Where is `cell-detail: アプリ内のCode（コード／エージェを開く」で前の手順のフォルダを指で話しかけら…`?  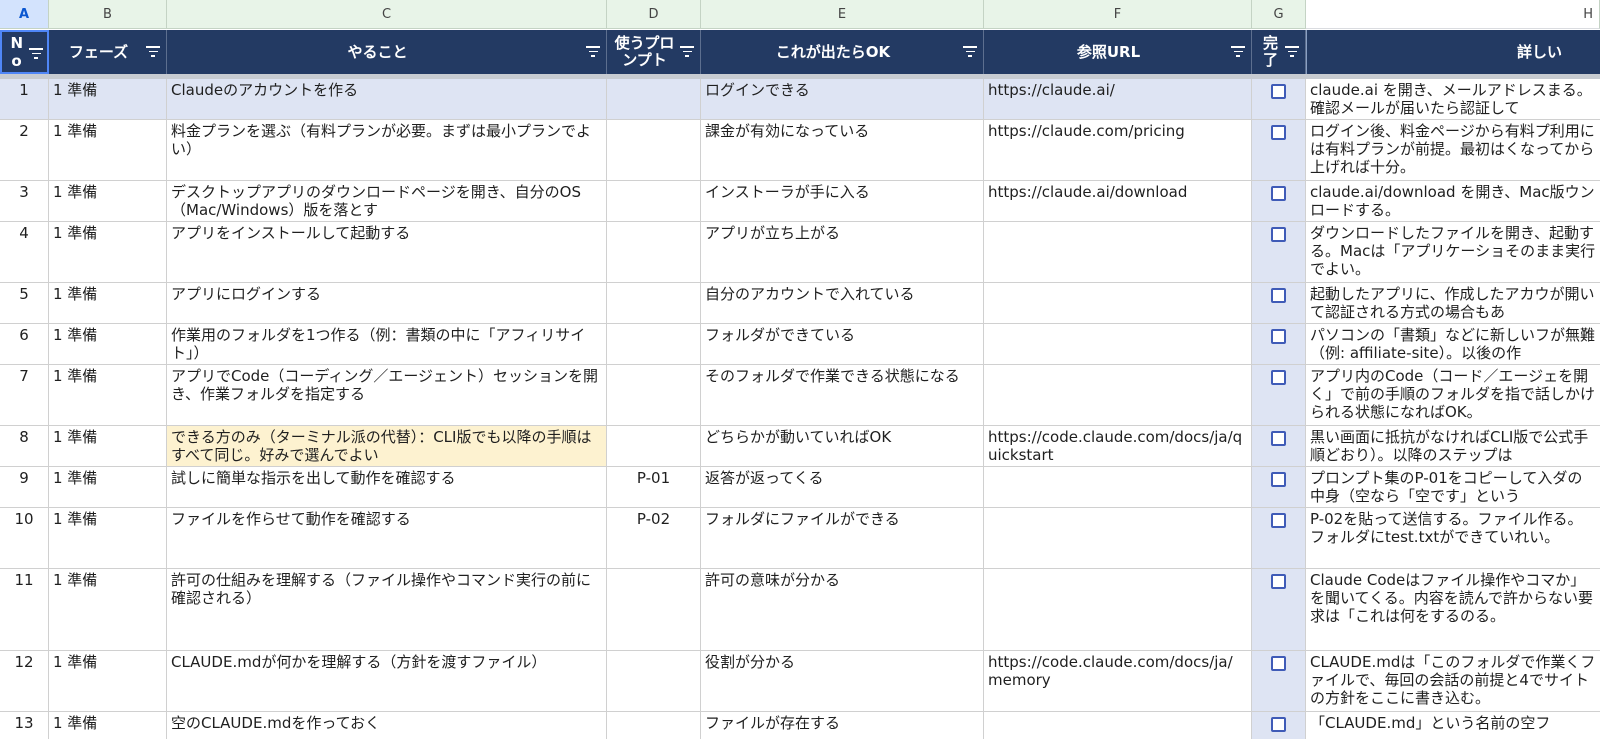 cell-detail: アプリ内のCode（コード／エージェを開く」で前の手順のフォルダを指で話しかけら… is located at coordinates (1453, 395).